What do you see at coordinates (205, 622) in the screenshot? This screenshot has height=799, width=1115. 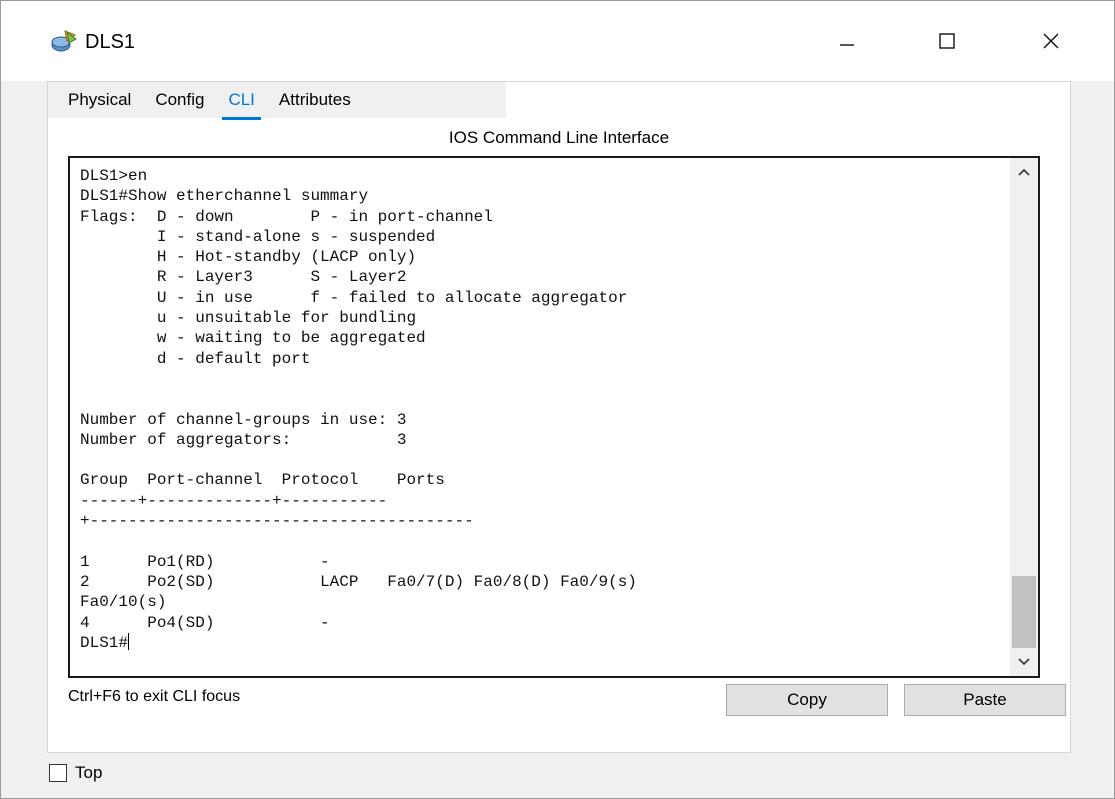 I see `cli-line: 4 Po4(SD) -` at bounding box center [205, 622].